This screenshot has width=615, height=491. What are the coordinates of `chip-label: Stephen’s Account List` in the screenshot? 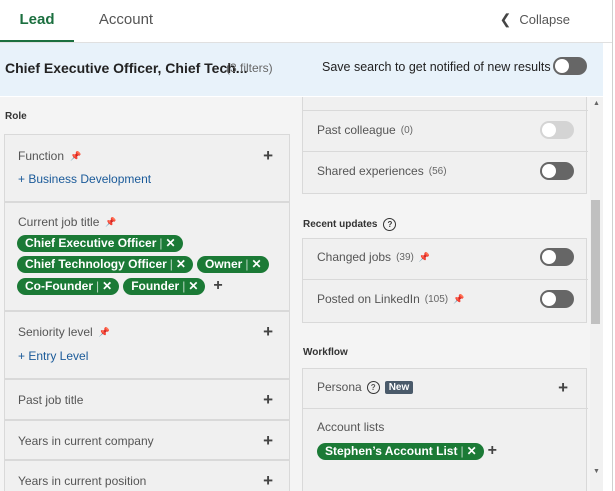 It's located at (391, 450).